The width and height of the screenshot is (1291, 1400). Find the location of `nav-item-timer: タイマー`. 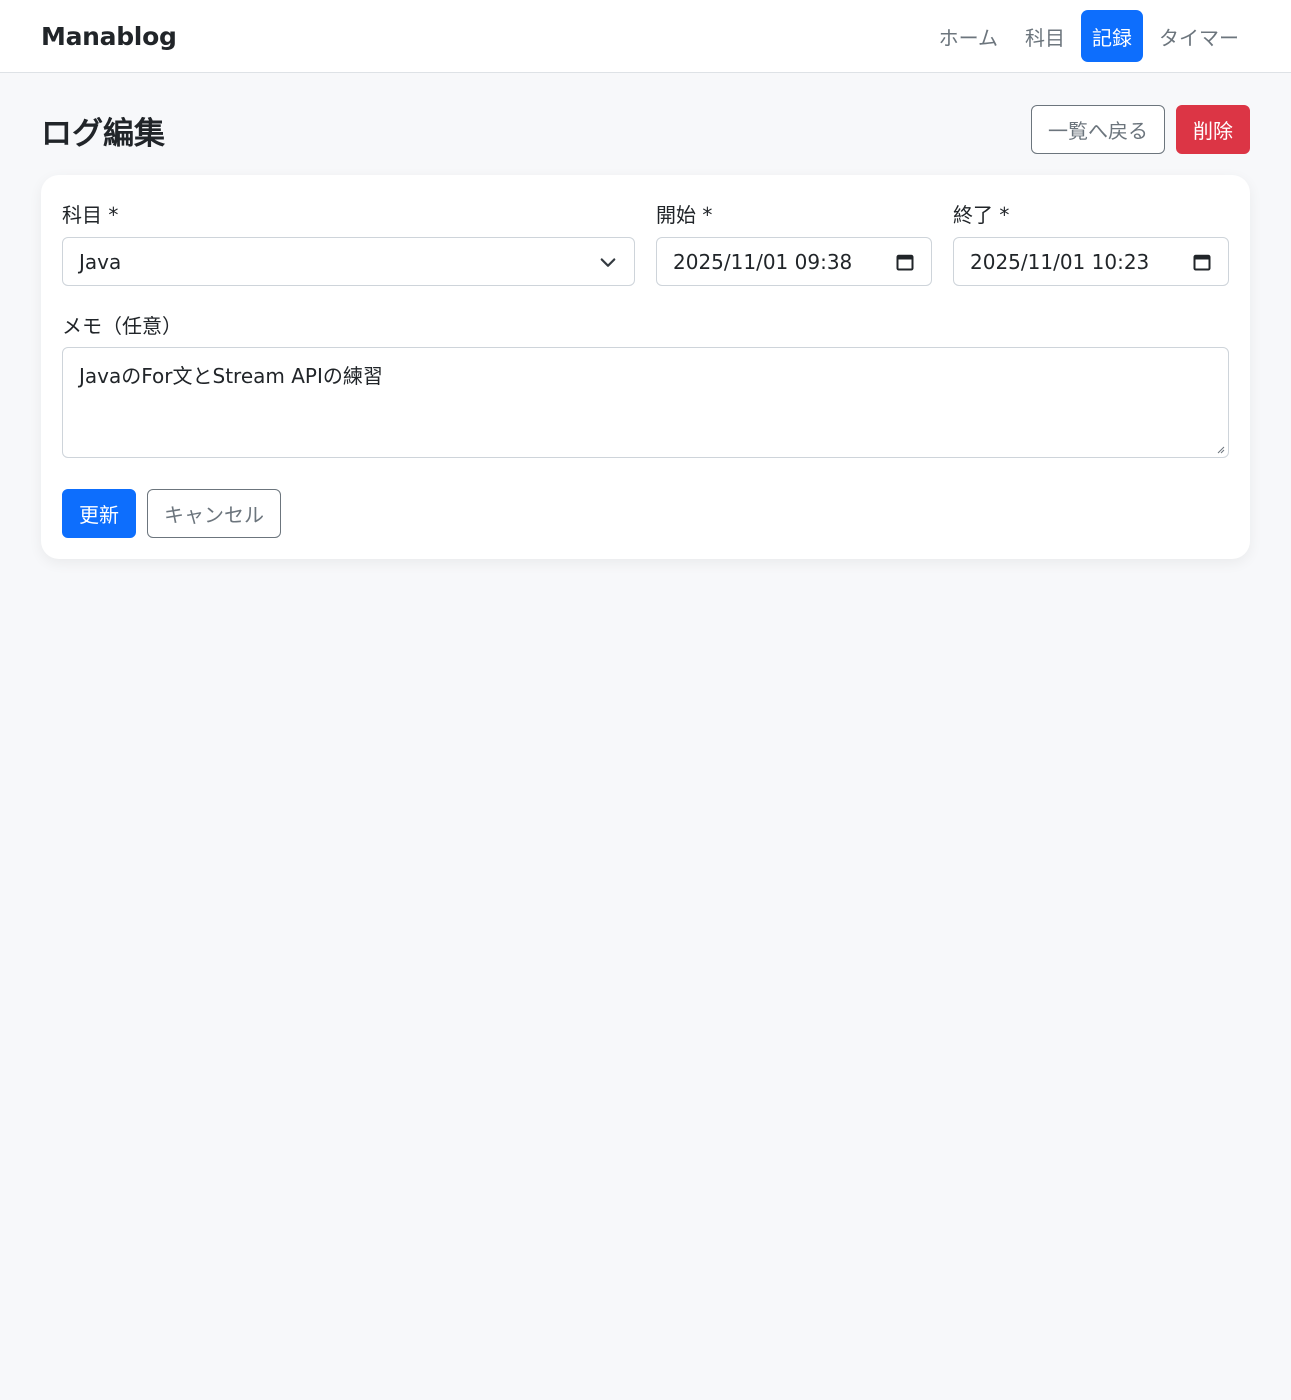

nav-item-timer: タイマー is located at coordinates (1199, 36).